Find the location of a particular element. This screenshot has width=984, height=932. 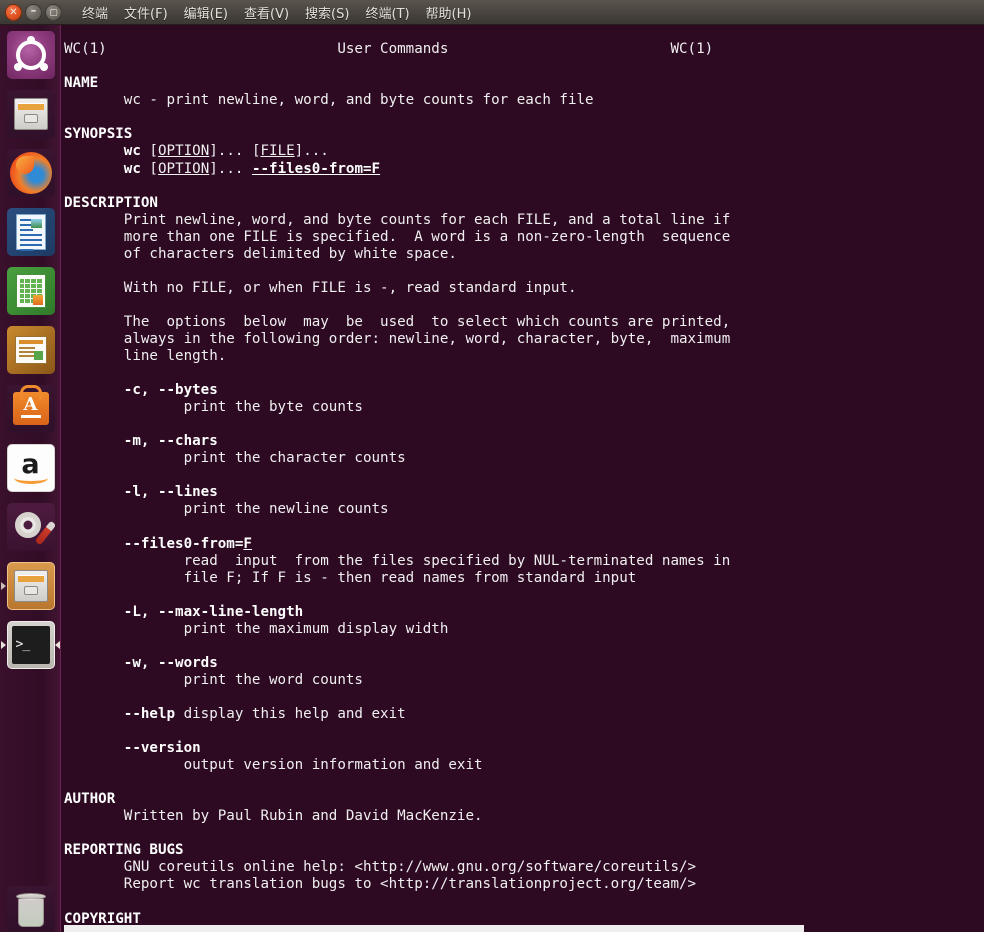

launcher-item-trash is located at coordinates (30, 908).